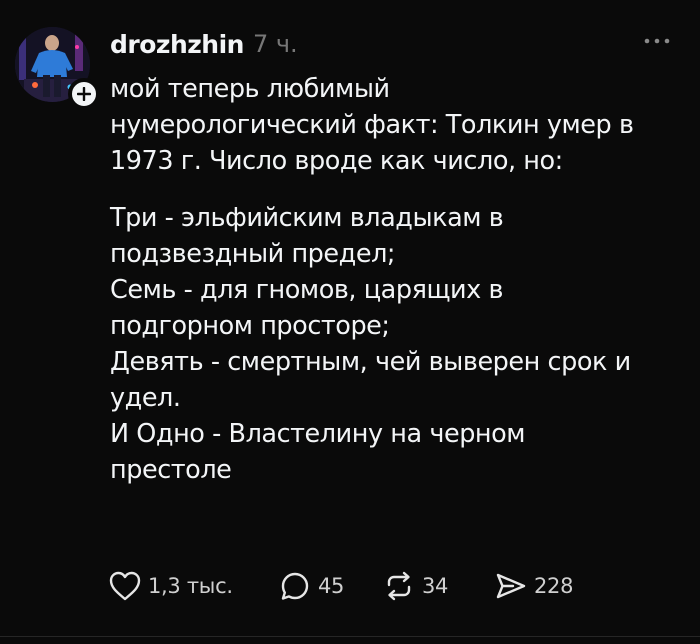 This screenshot has width=700, height=644. I want to click on share-count: 228, so click(554, 586).